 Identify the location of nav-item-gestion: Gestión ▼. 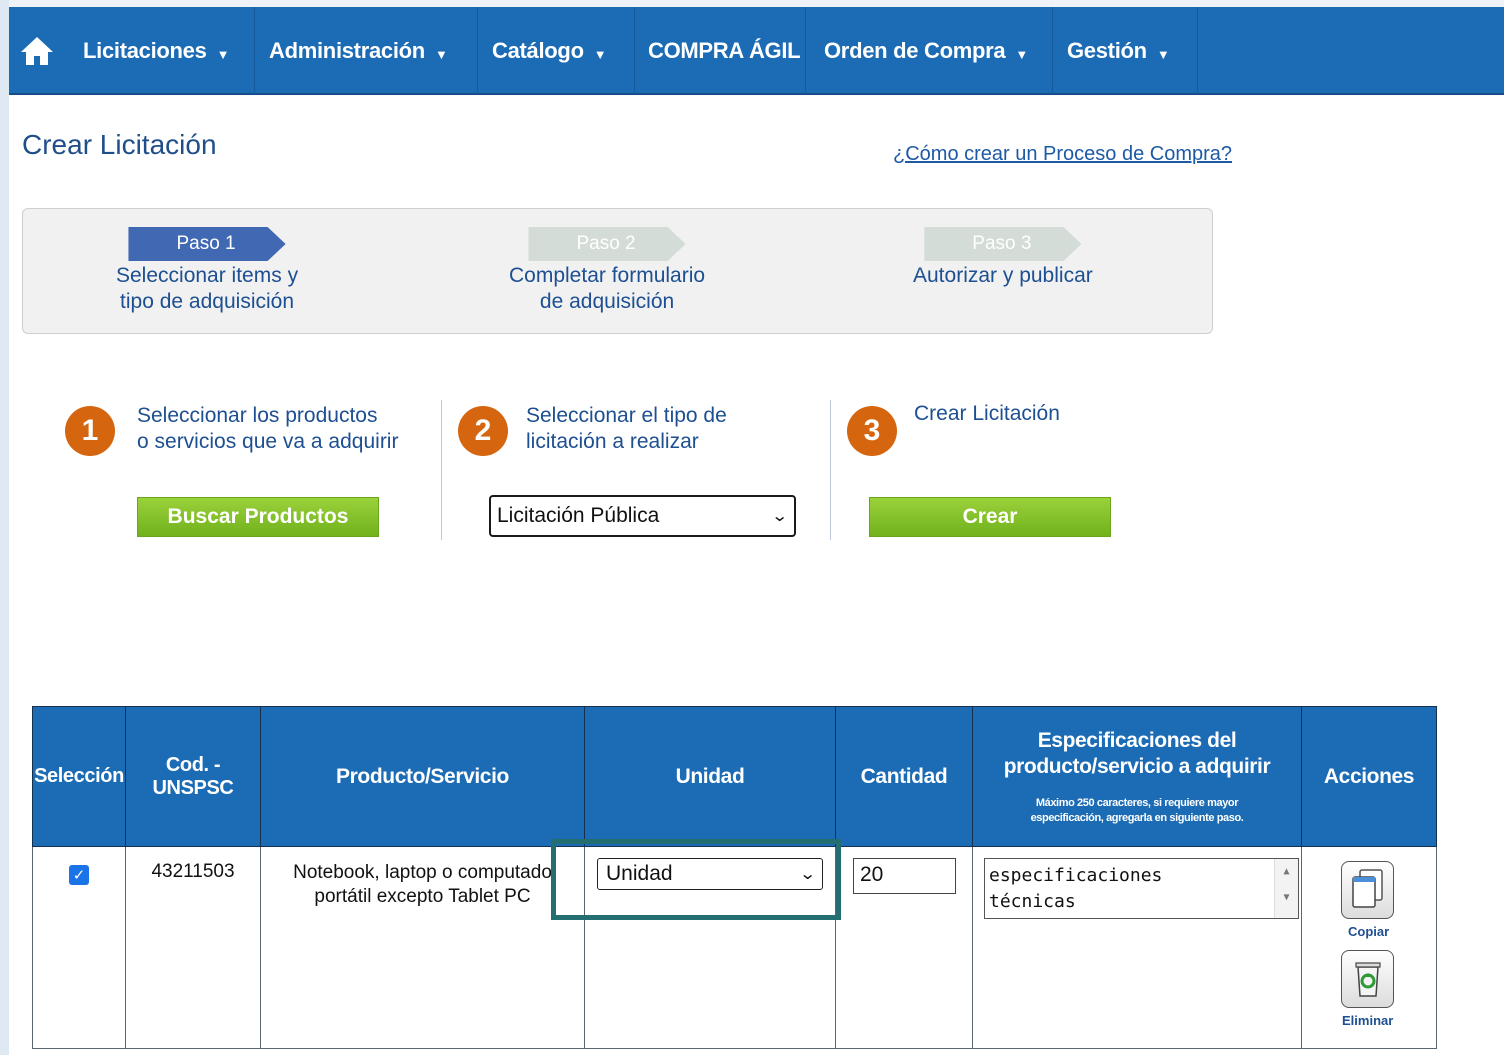
(1126, 51).